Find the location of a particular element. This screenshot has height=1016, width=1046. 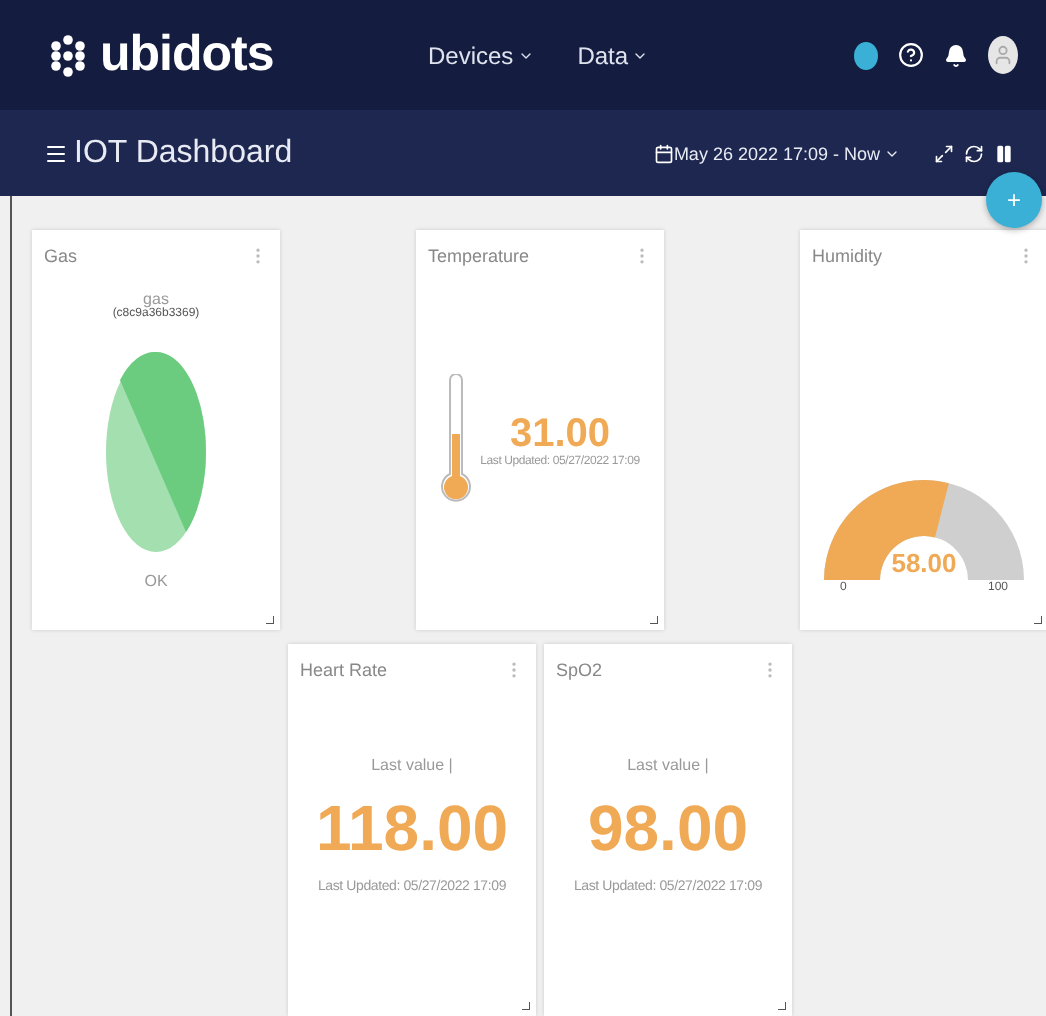

metric-value: 98.00 is located at coordinates (668, 829).